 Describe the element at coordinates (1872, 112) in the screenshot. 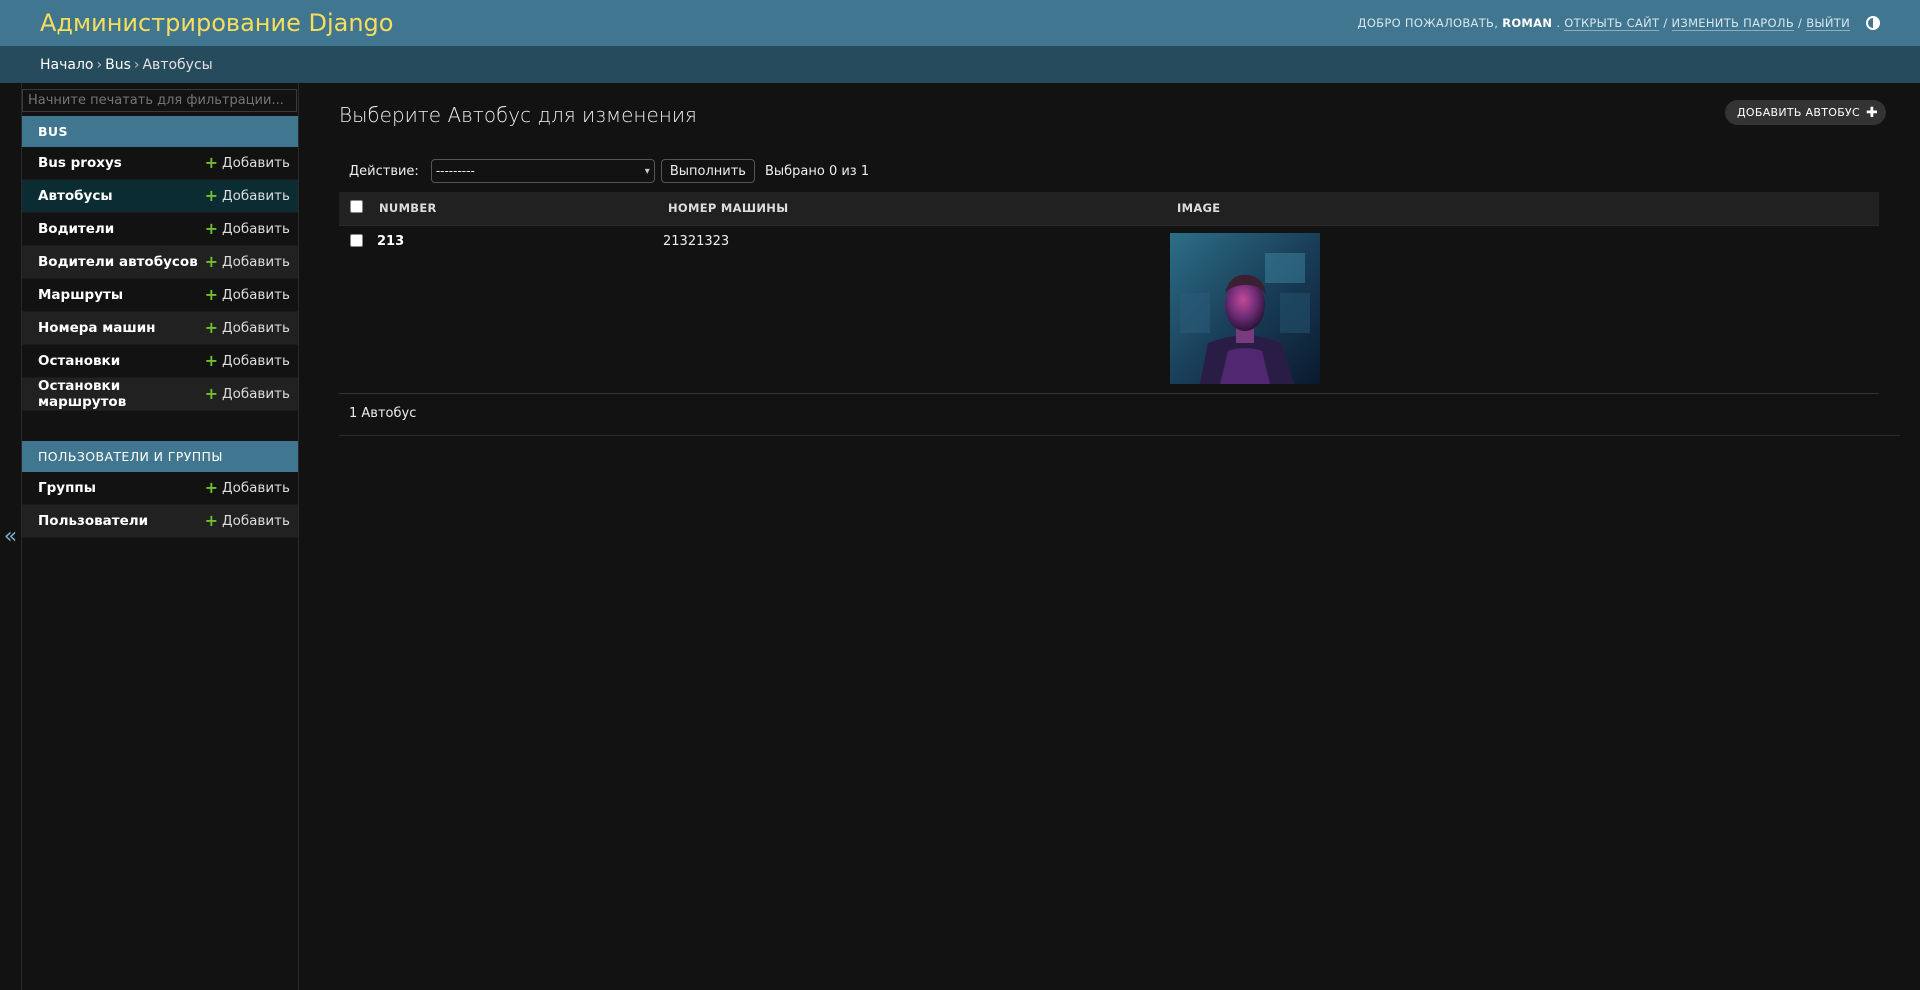

I see `plus-icon: ✚` at that location.